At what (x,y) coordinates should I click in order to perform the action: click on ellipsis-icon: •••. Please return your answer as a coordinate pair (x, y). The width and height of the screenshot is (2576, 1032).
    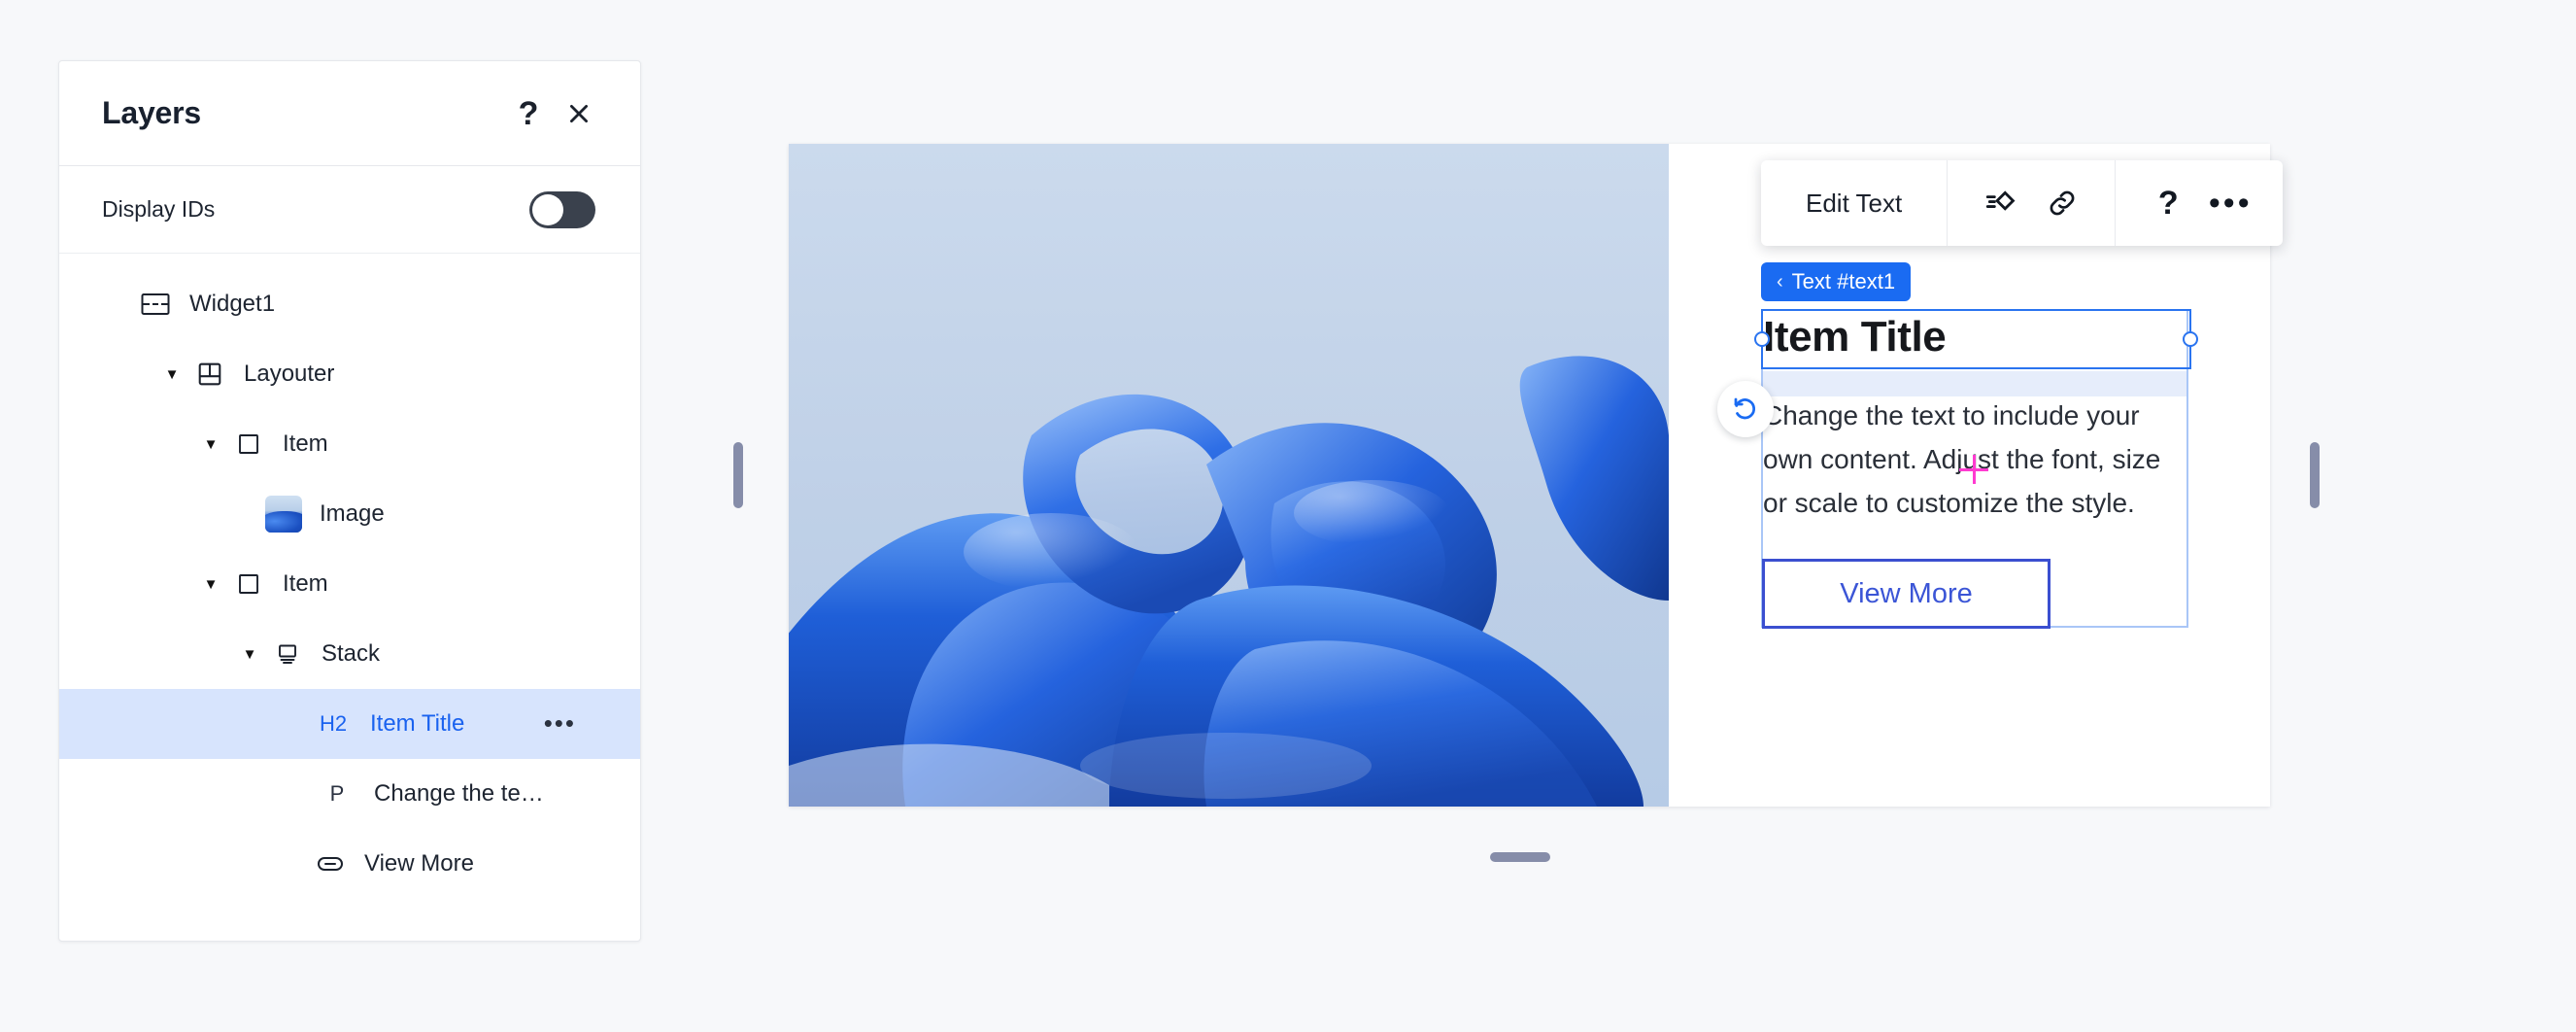
    Looking at the image, I should click on (2230, 203).